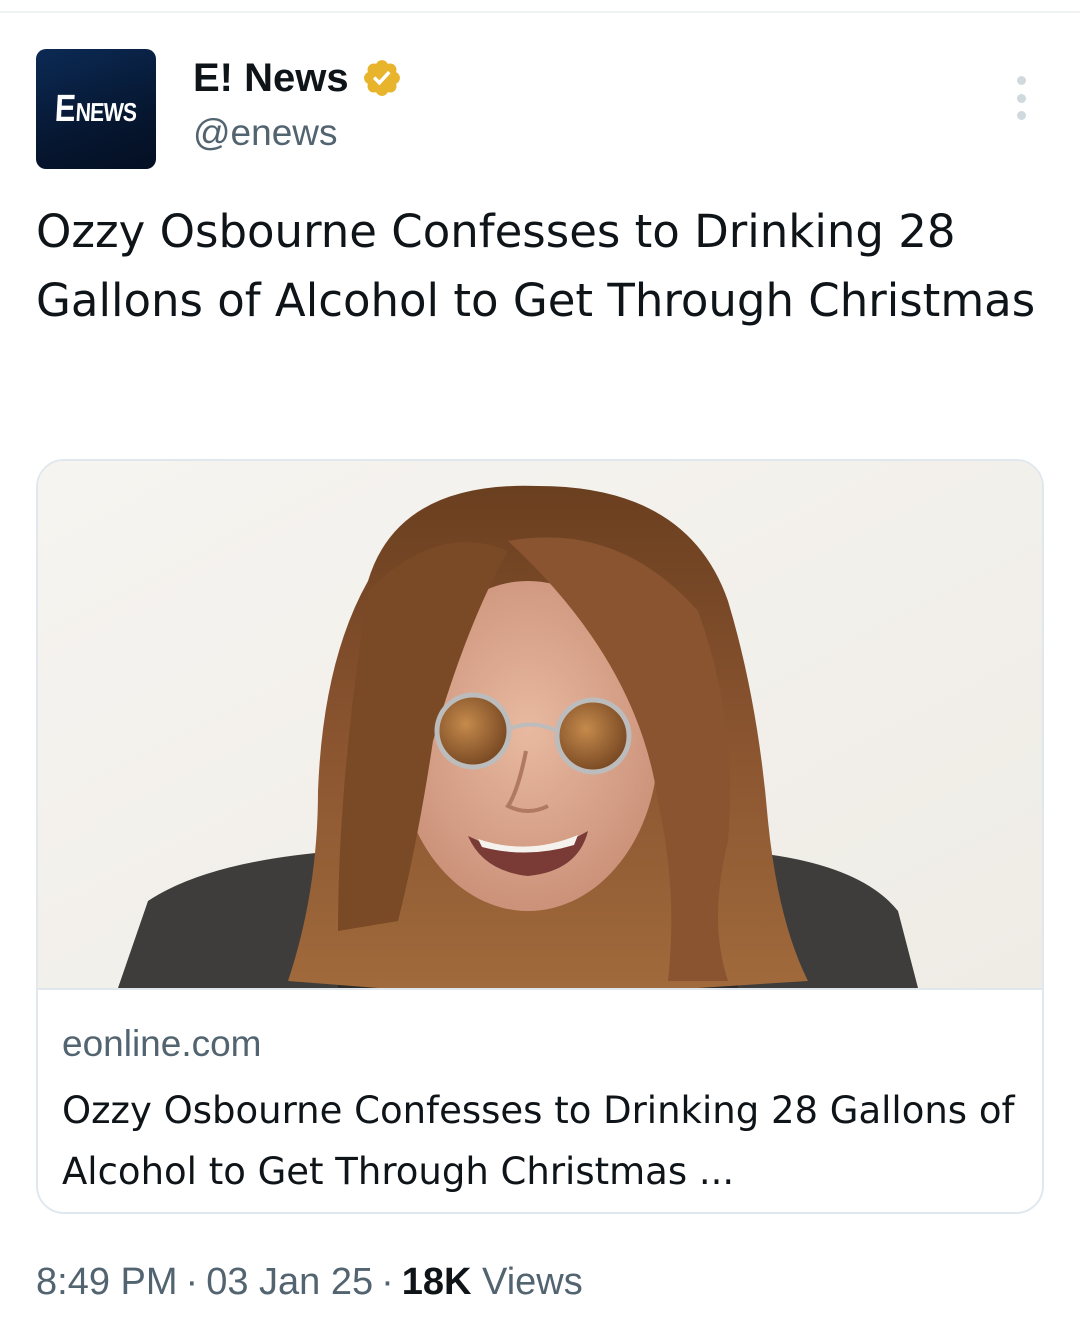 This screenshot has width=1080, height=1341. Describe the element at coordinates (271, 78) in the screenshot. I see `author-display-name: E! News` at that location.